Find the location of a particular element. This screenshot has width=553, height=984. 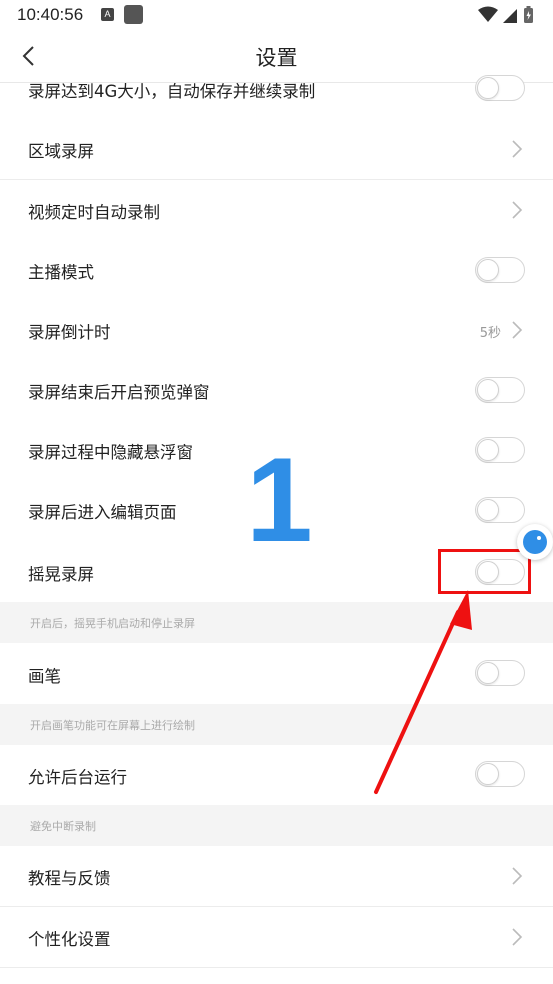

notification-a-icon: A is located at coordinates (107, 14).